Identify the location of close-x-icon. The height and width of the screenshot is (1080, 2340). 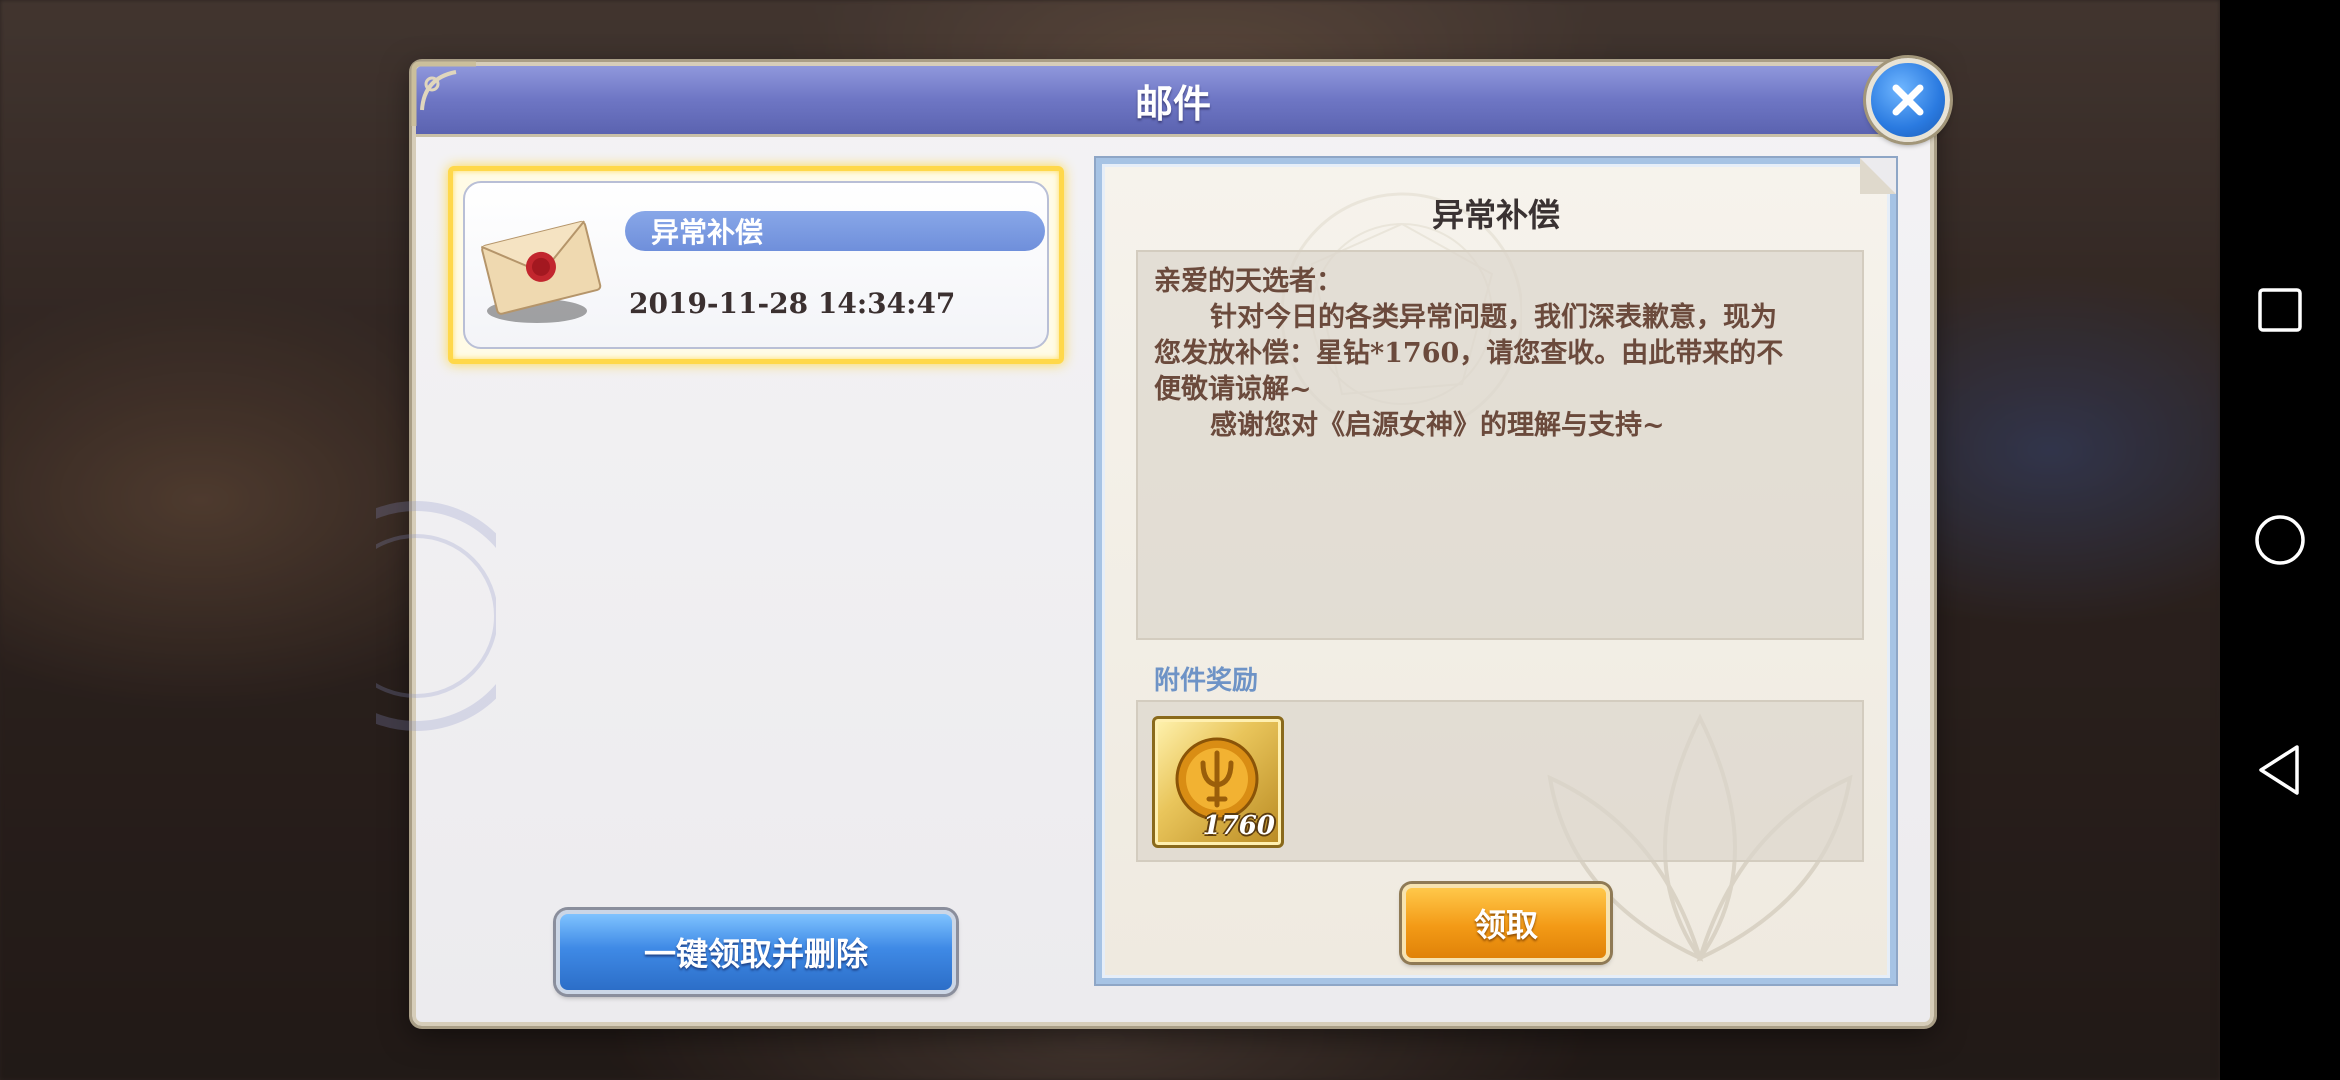
(1908, 100).